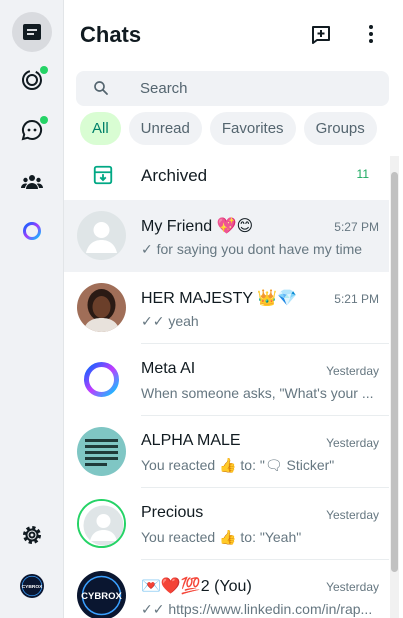  What do you see at coordinates (197, 226) in the screenshot?
I see `chat-name: My Friend 💖😊` at bounding box center [197, 226].